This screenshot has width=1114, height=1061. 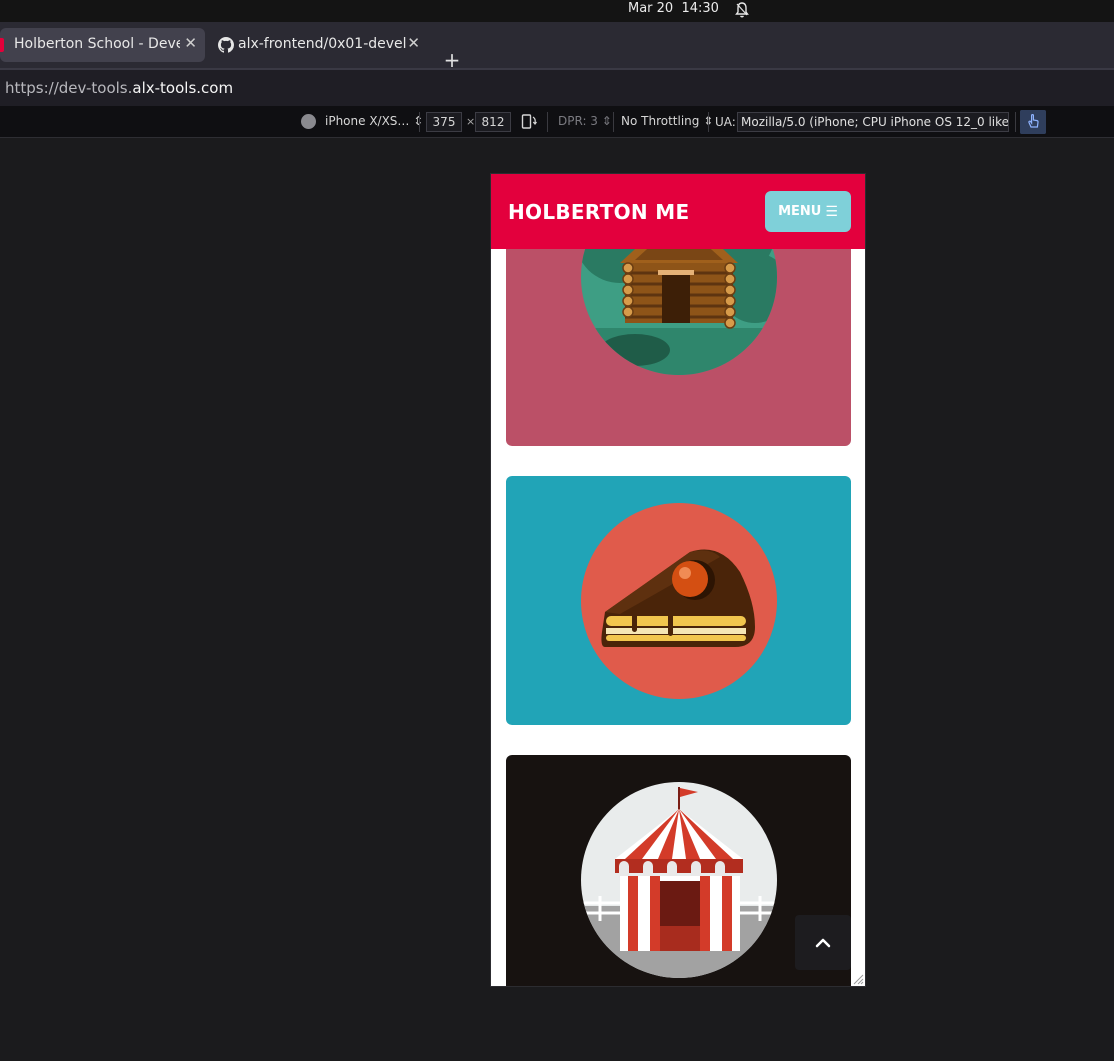 I want to click on site-header: HOLBERTON ME MENU ☰, so click(x=678, y=211).